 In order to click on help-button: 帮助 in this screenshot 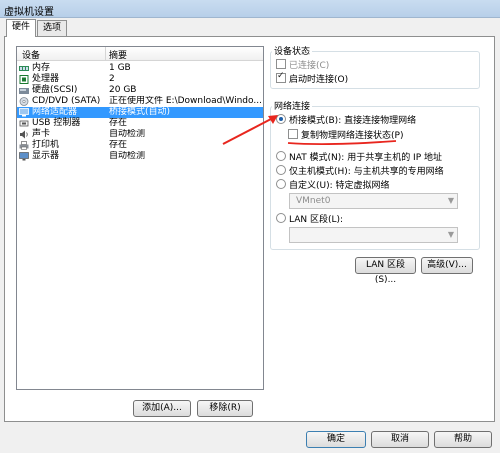, I will do `click(463, 439)`.